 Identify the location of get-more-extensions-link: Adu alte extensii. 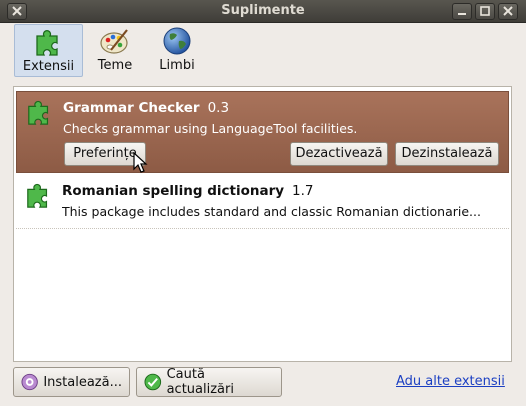
(450, 381).